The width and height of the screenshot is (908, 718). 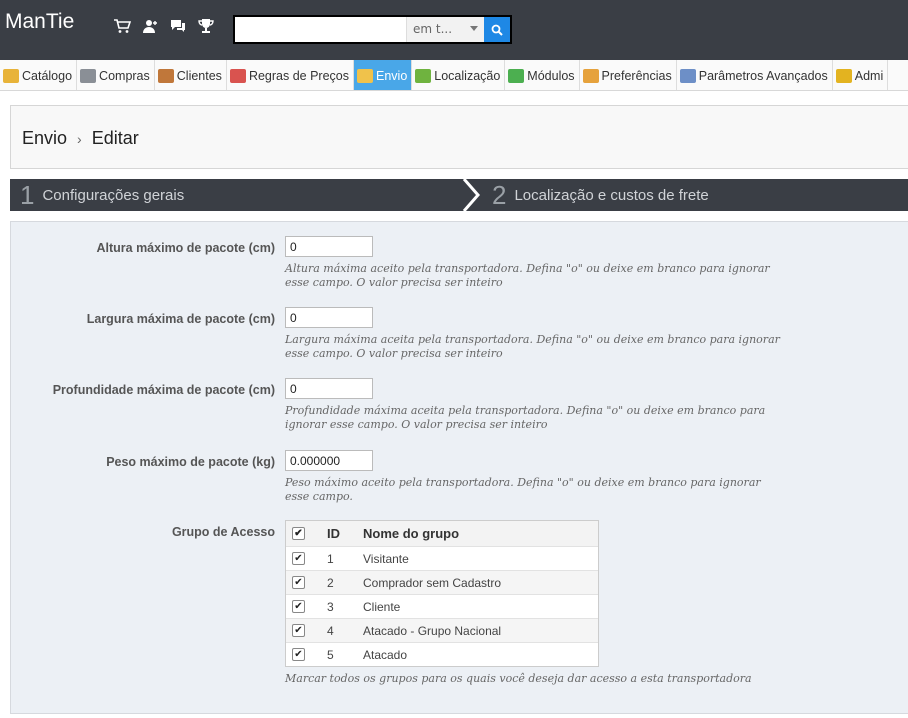 I want to click on puzzle-icon, so click(x=516, y=75).